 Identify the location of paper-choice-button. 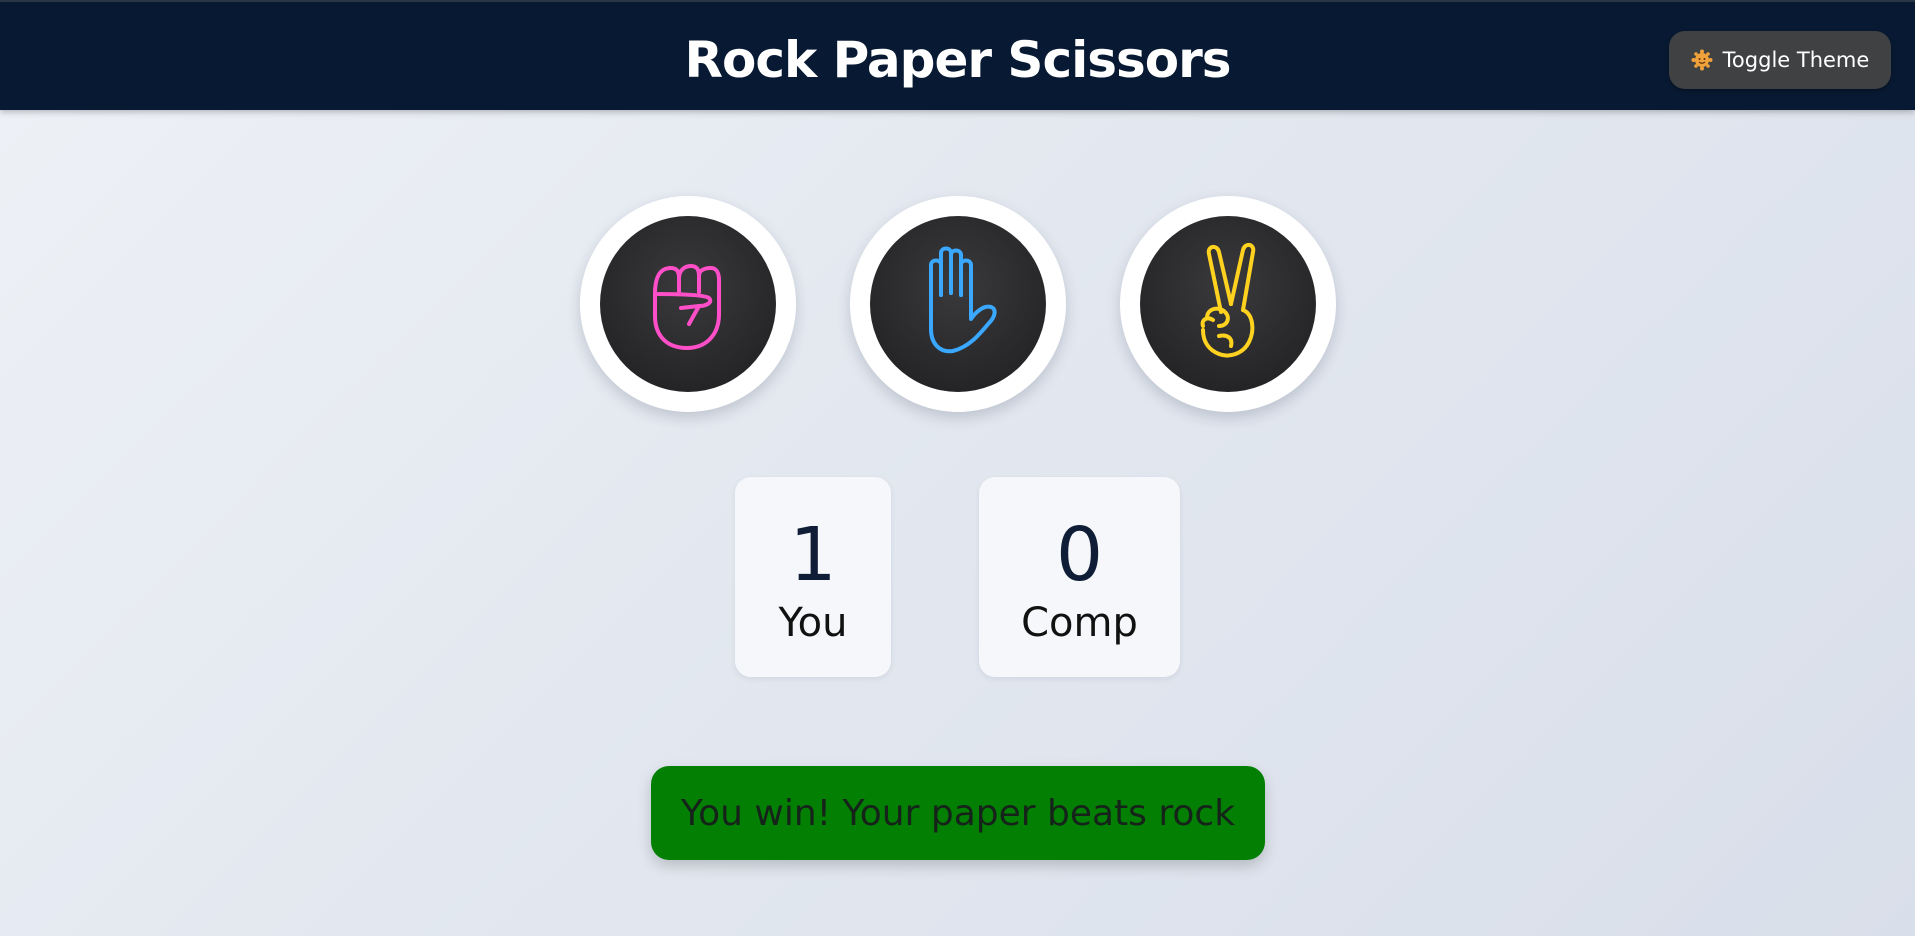
(957, 304).